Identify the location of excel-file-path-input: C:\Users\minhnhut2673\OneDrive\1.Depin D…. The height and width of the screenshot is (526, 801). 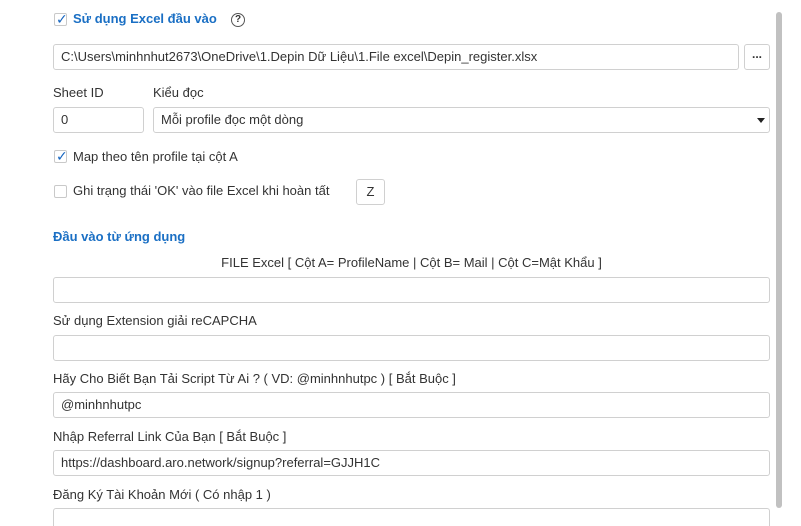
(396, 57).